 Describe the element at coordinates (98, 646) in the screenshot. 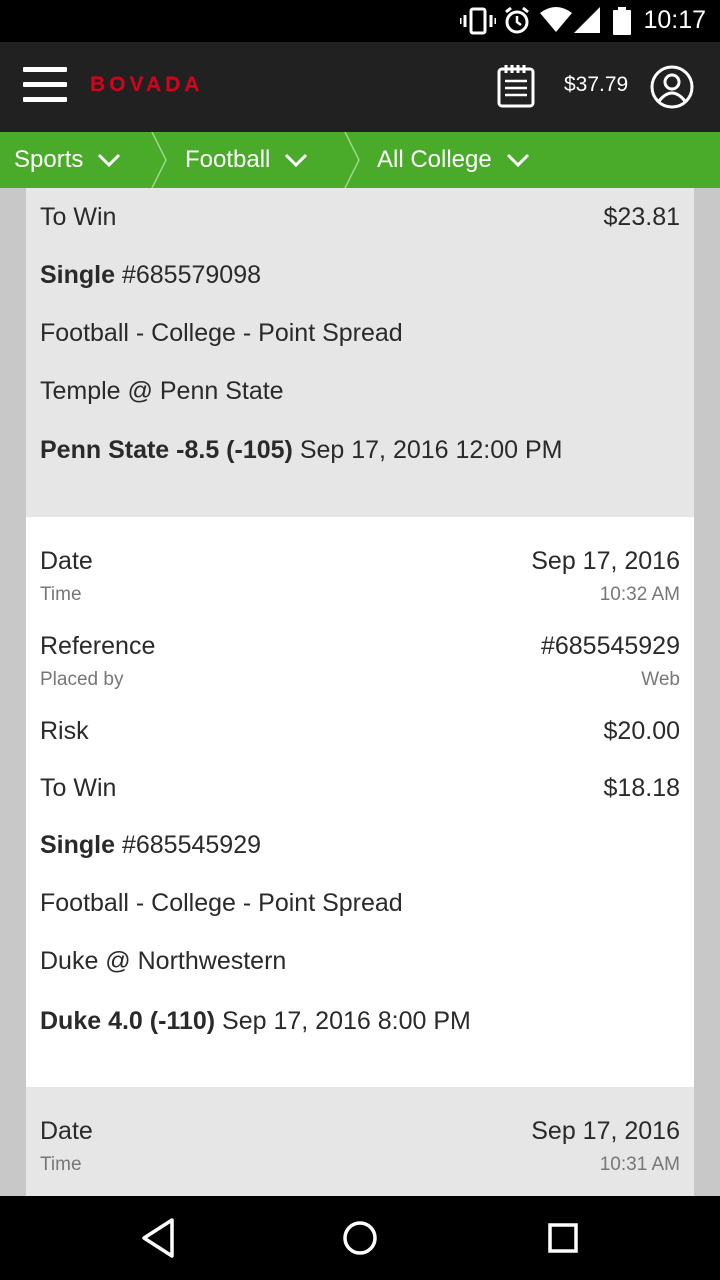

I see `reference-label: Reference` at that location.